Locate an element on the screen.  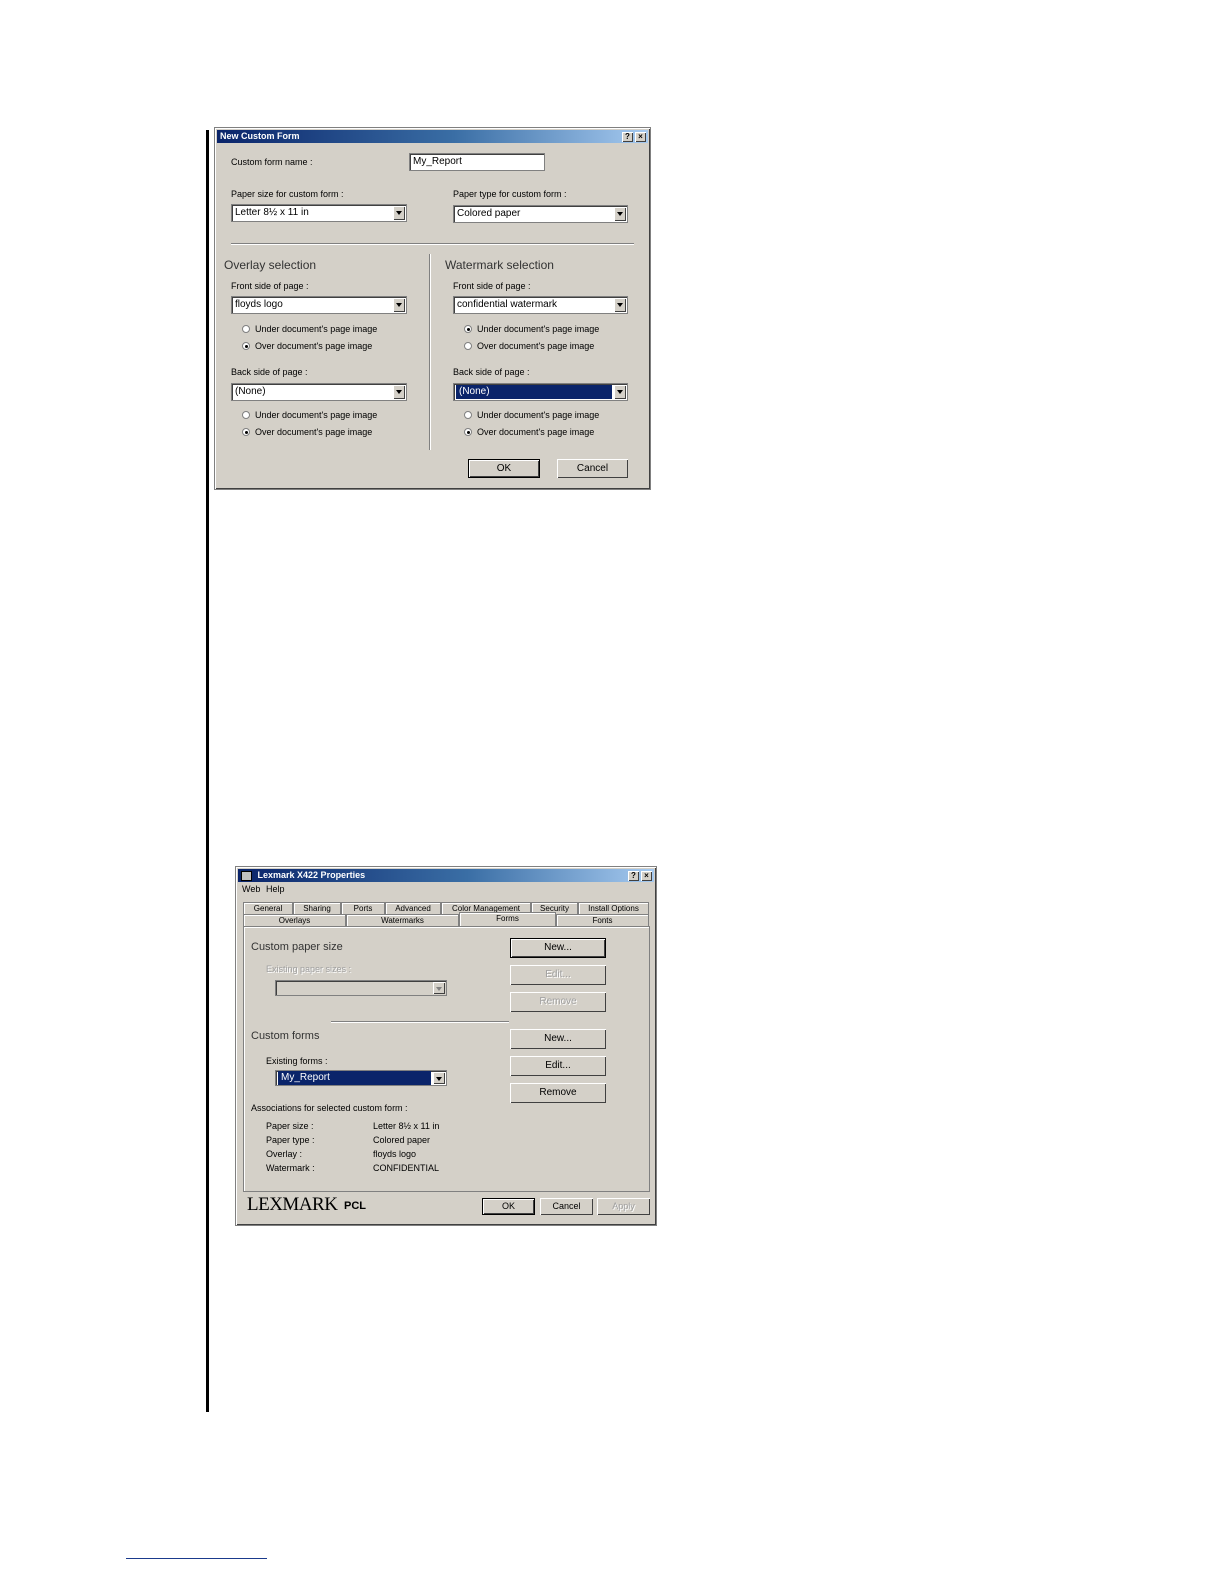
menu-web: Web is located at coordinates (251, 889).